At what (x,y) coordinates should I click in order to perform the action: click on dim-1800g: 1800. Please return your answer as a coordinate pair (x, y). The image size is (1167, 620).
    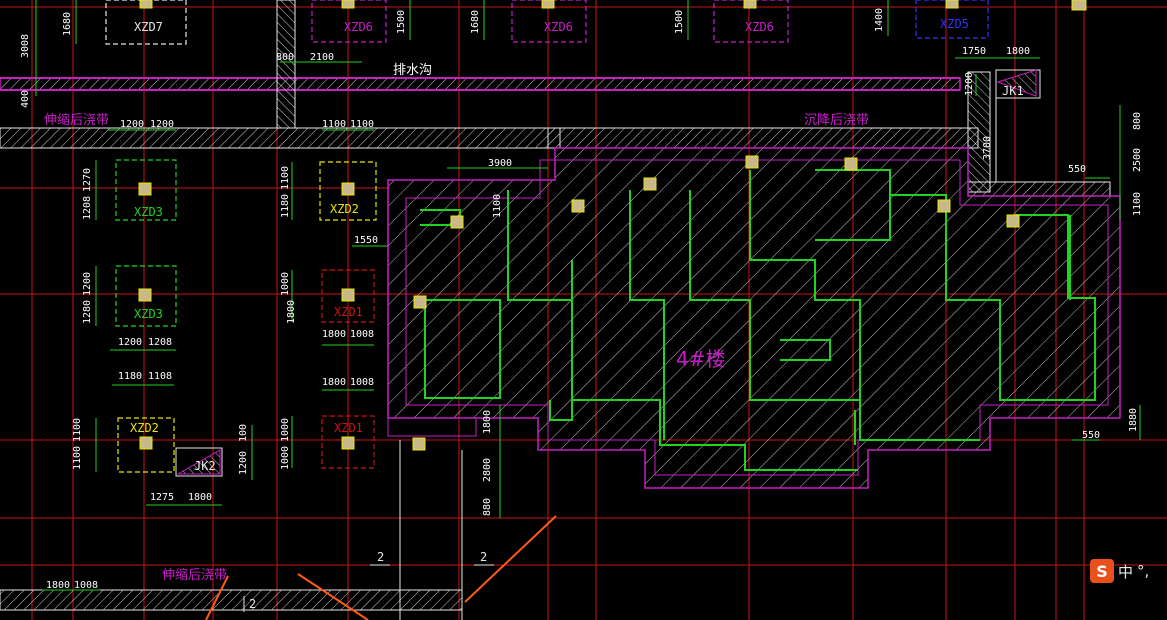
    Looking at the image, I should click on (58, 585).